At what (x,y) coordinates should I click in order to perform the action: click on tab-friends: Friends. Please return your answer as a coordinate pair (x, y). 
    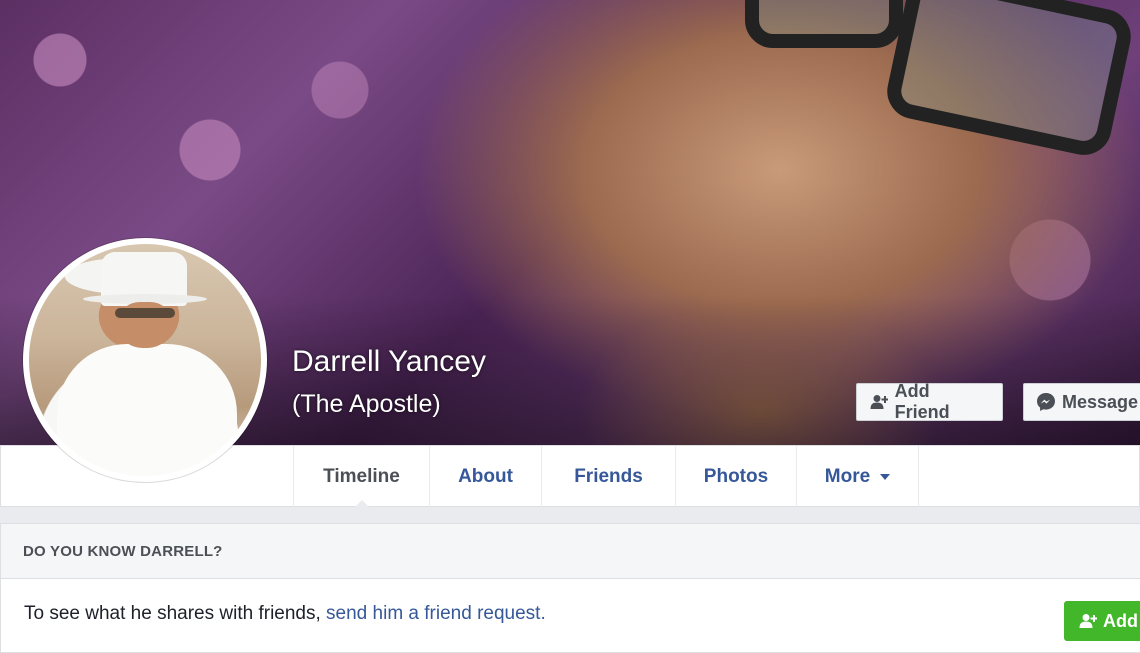
    Looking at the image, I should click on (608, 476).